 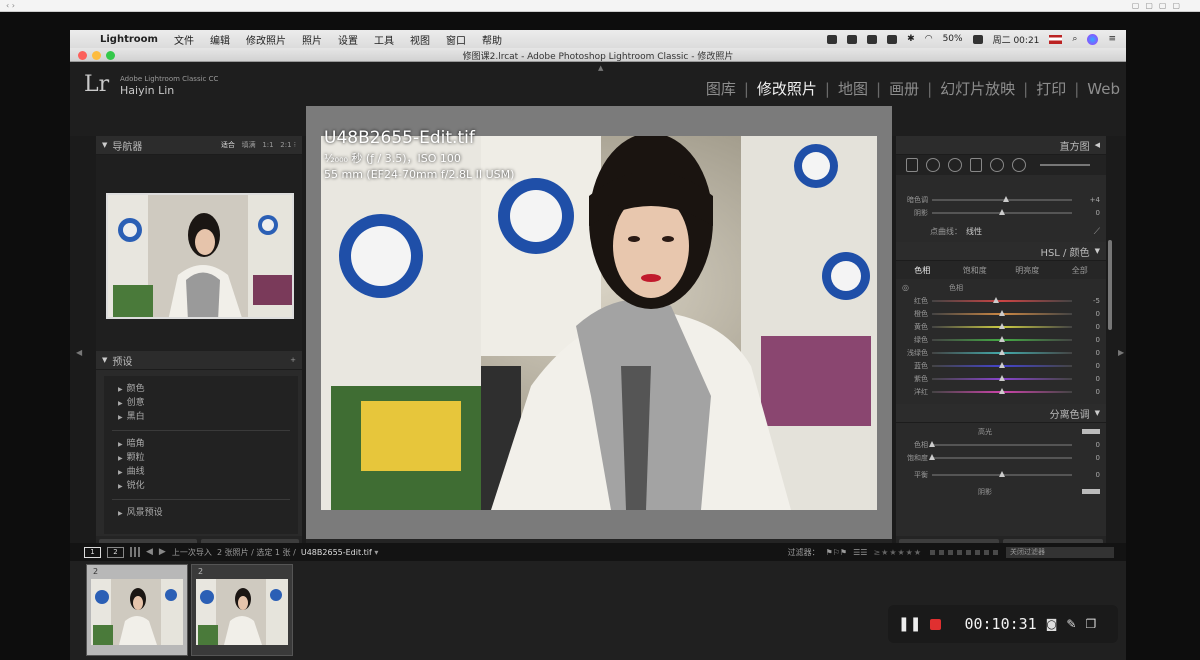 I want to click on shadow-color-swatch, so click(x=1091, y=491).